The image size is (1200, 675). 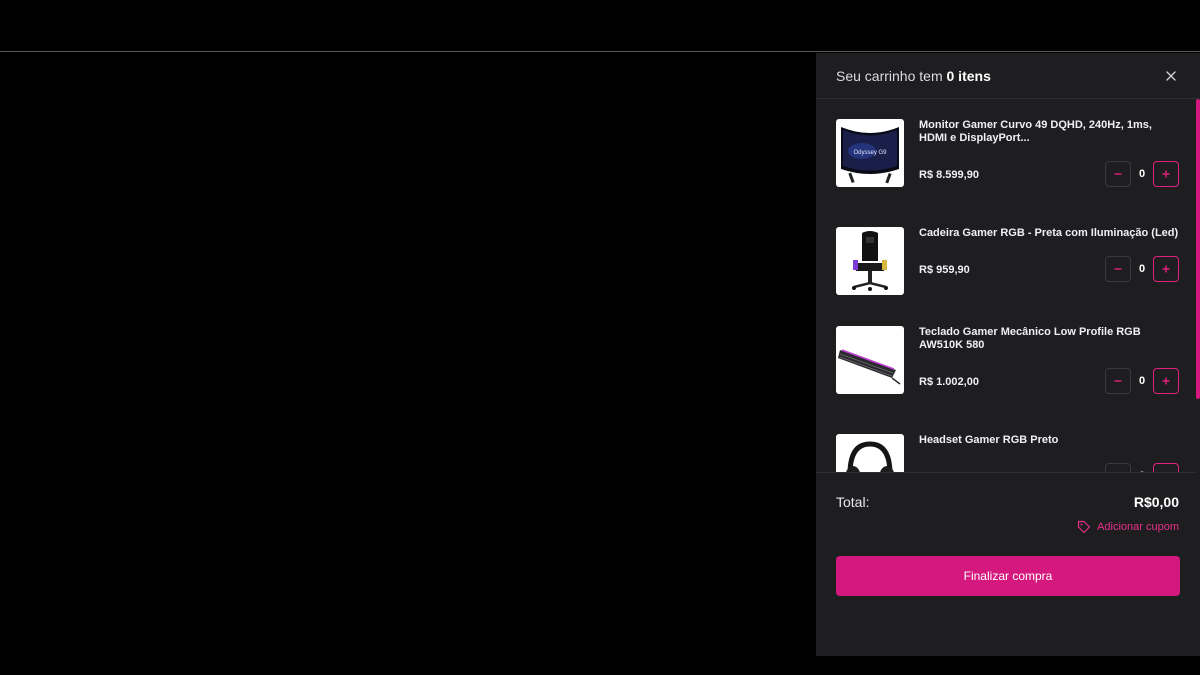 I want to click on product-price: R$ 1.002,00, so click(x=949, y=382).